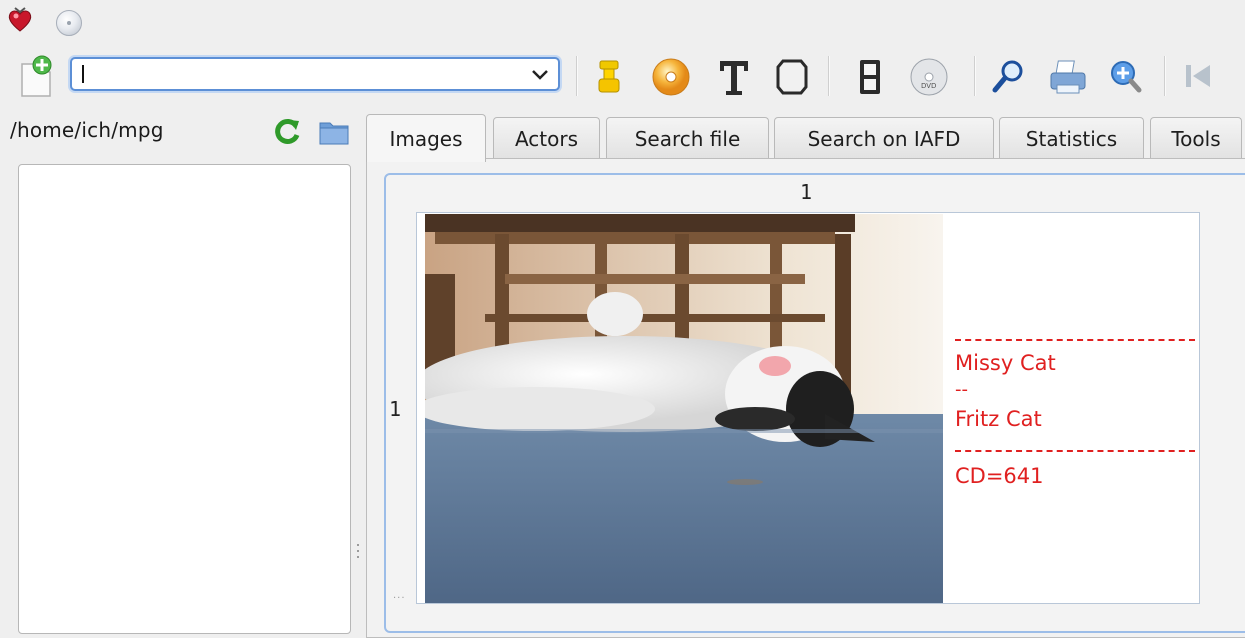 This screenshot has height=638, width=1245. Describe the element at coordinates (999, 476) in the screenshot. I see `cd-number: CD=641` at that location.